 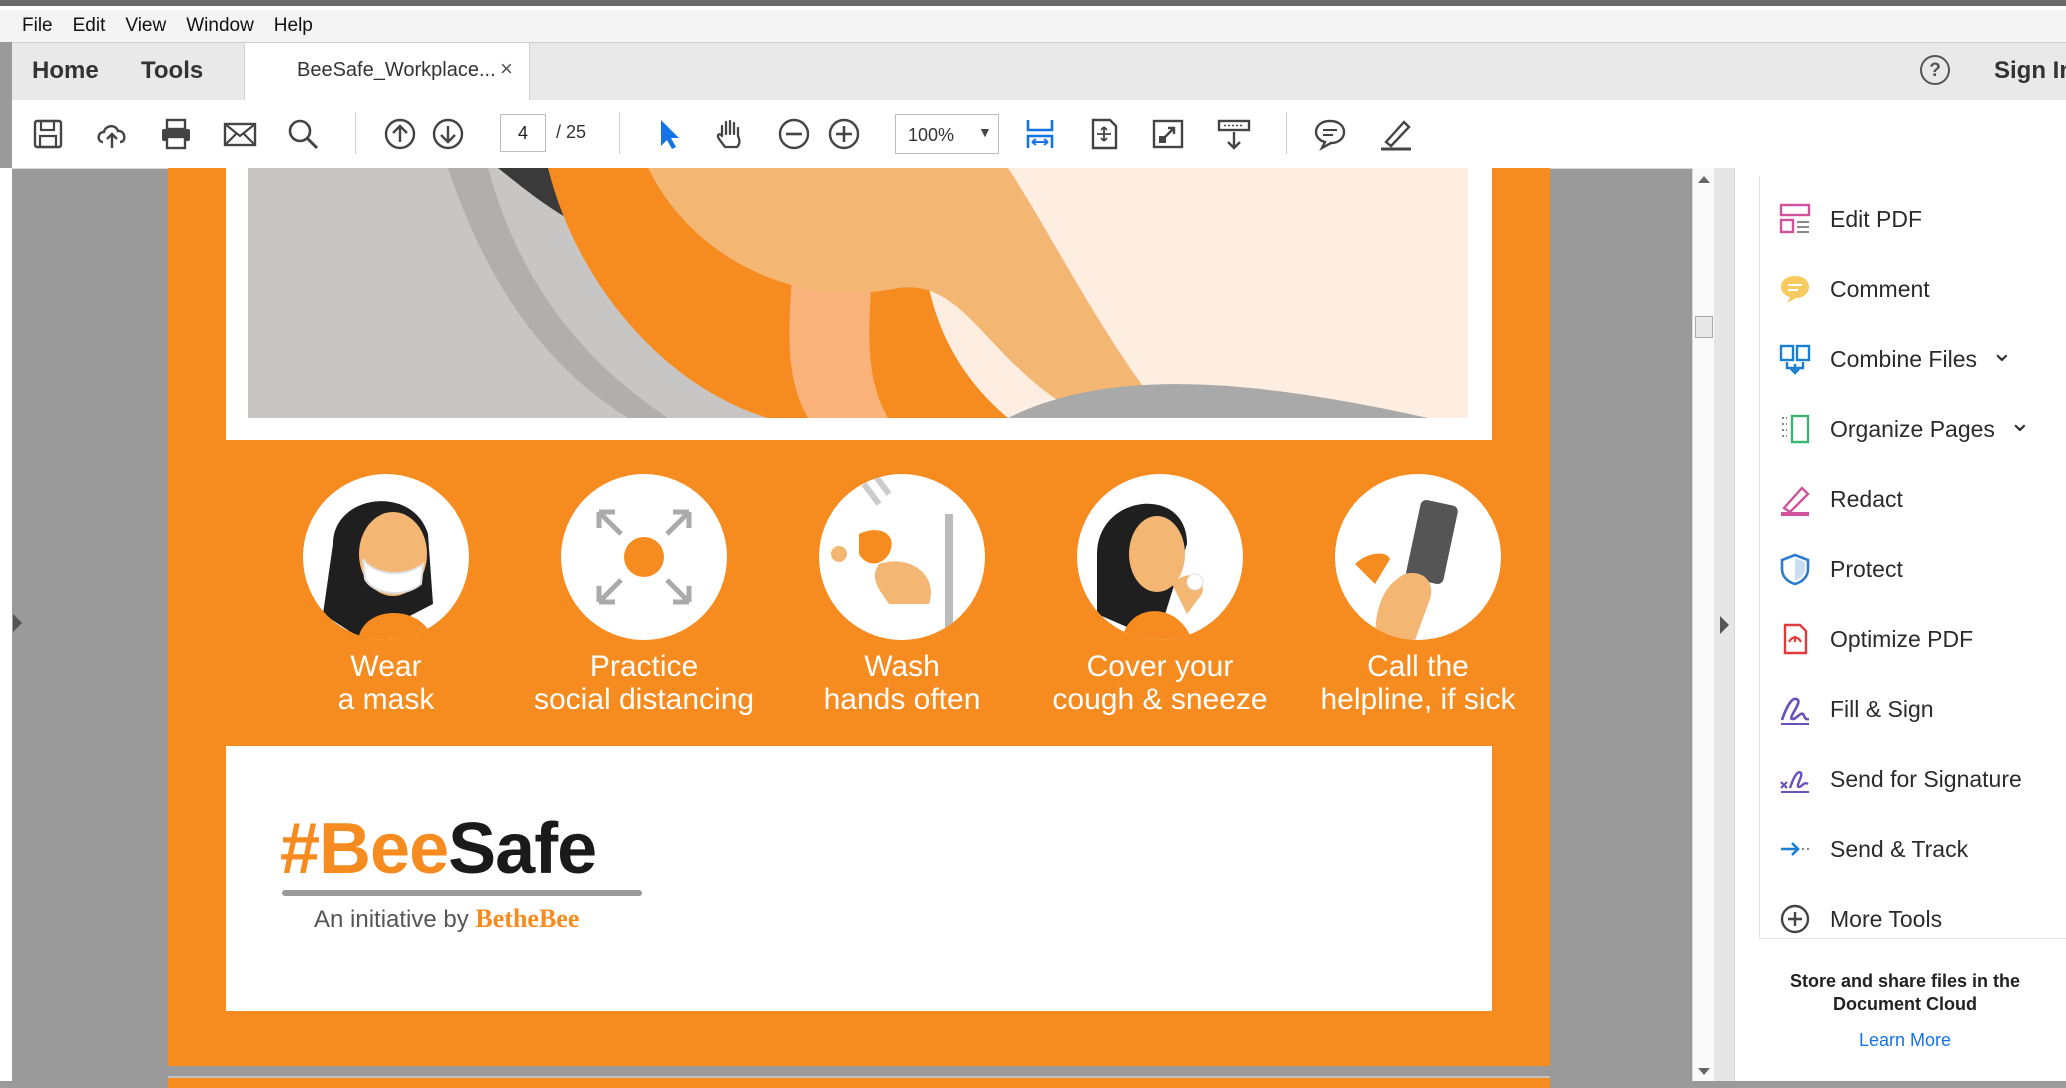 I want to click on tool-protect: Protect, so click(x=1913, y=569).